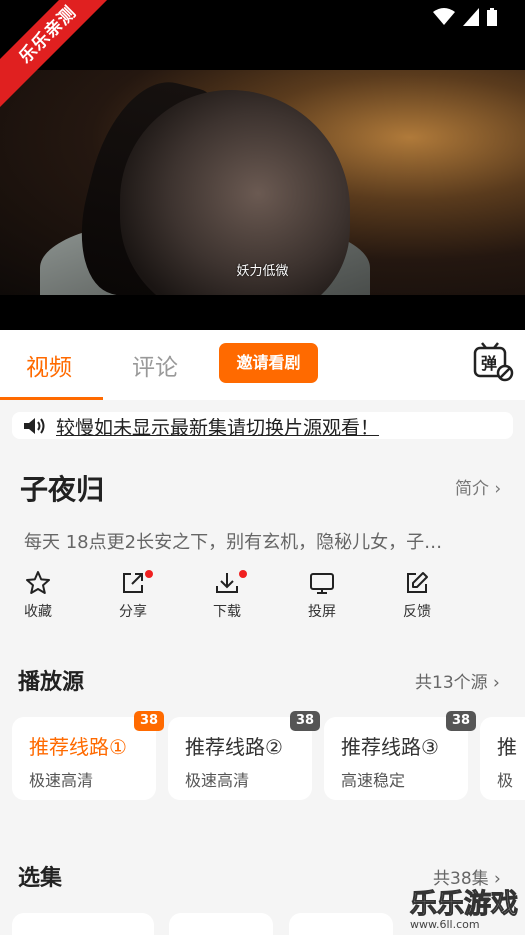 This screenshot has width=525, height=935. What do you see at coordinates (155, 365) in the screenshot?
I see `tab-comment: 评论` at bounding box center [155, 365].